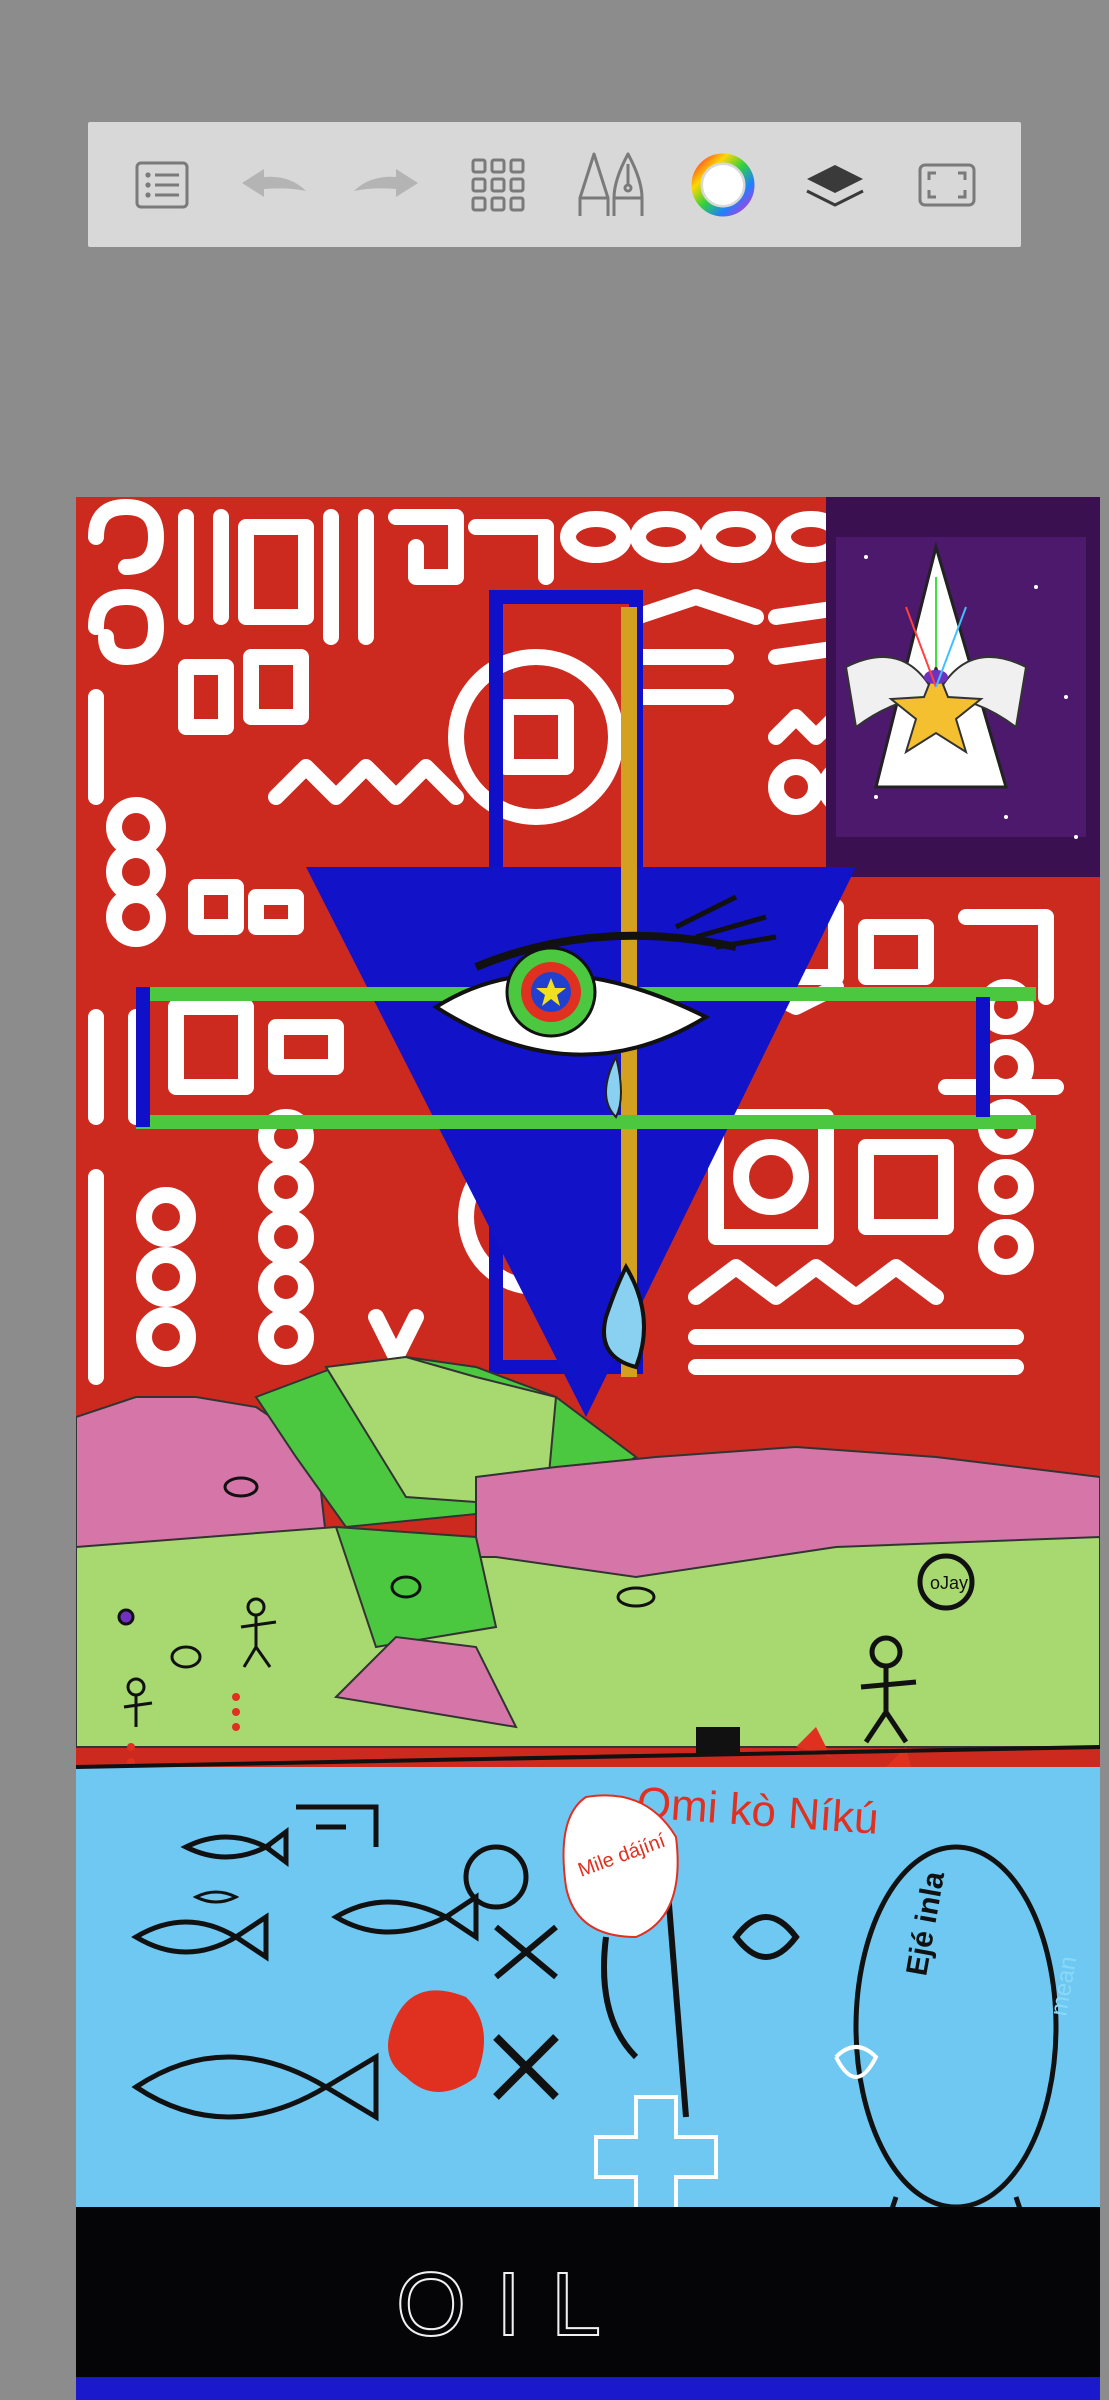 This screenshot has width=1109, height=2400. I want to click on brush-library-button, so click(498, 185).